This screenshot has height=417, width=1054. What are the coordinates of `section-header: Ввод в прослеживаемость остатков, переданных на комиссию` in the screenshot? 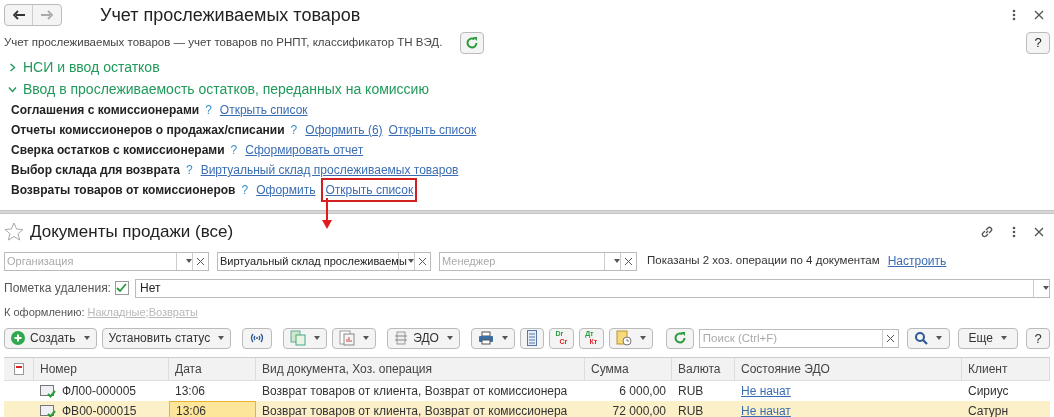 It's located at (527, 89).